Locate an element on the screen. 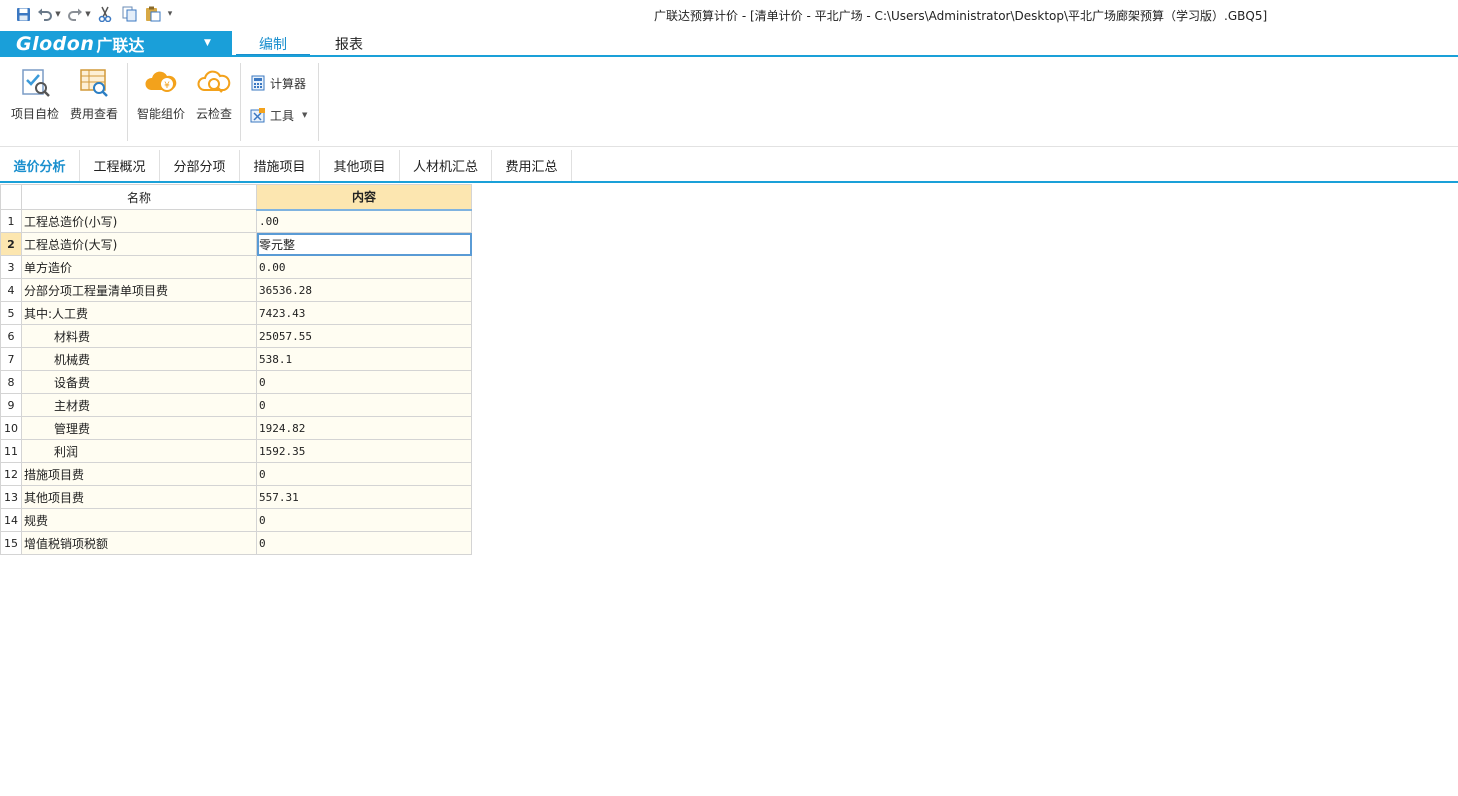 The height and width of the screenshot is (796, 1458). table-row: 4 分部分项工程量清单项目费 36536.28 is located at coordinates (236, 290).